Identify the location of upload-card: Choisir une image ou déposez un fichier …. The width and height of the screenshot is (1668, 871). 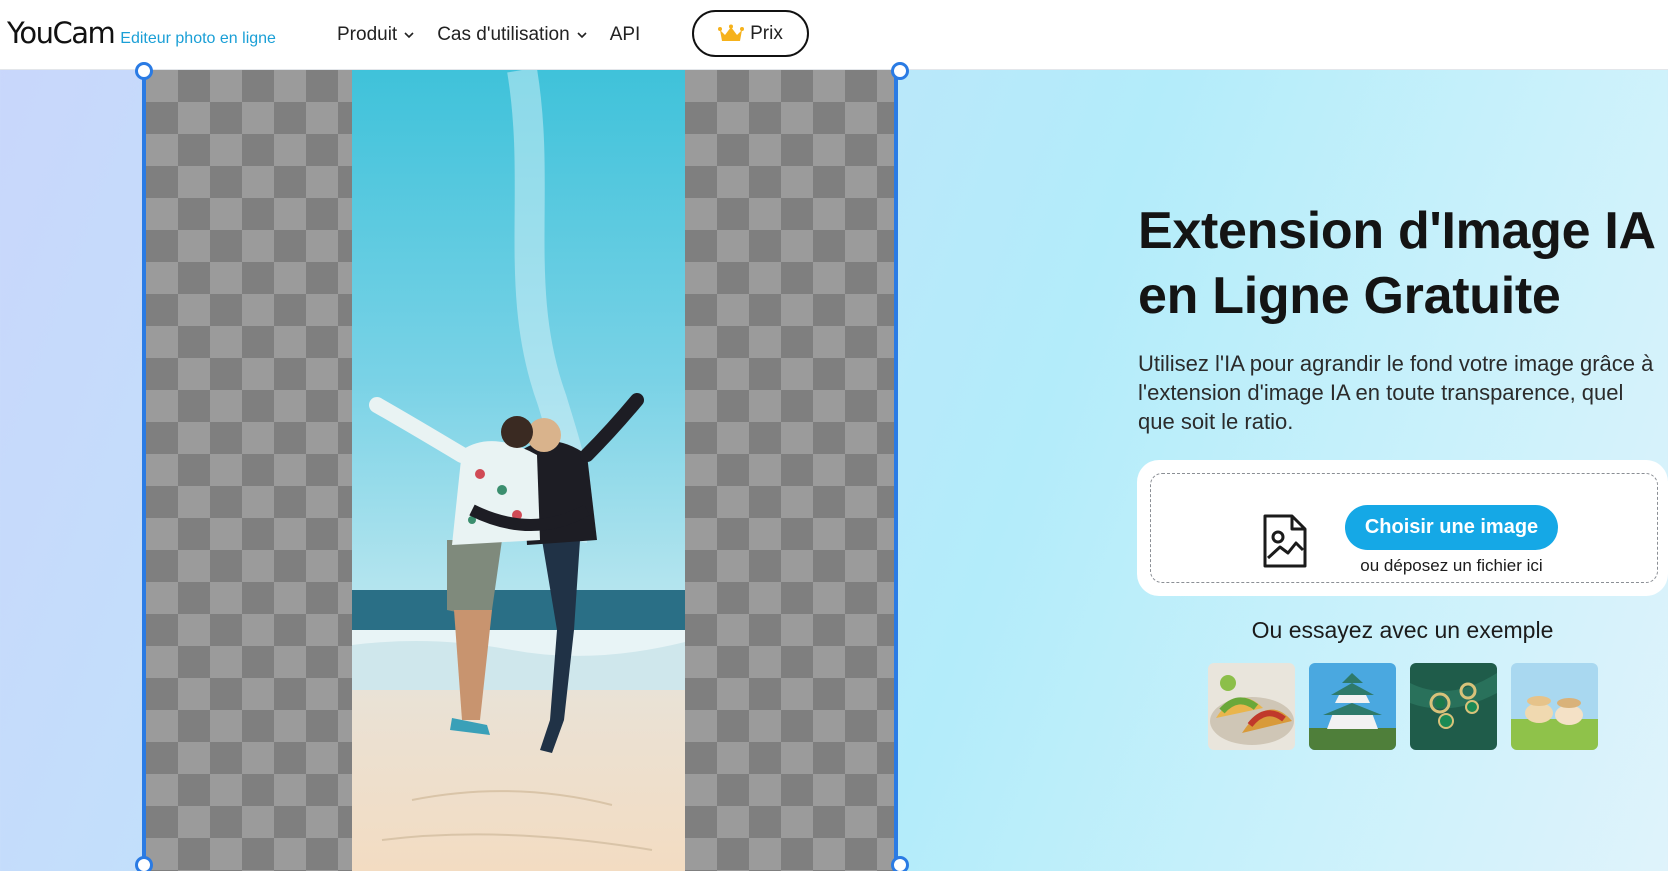
(1402, 528).